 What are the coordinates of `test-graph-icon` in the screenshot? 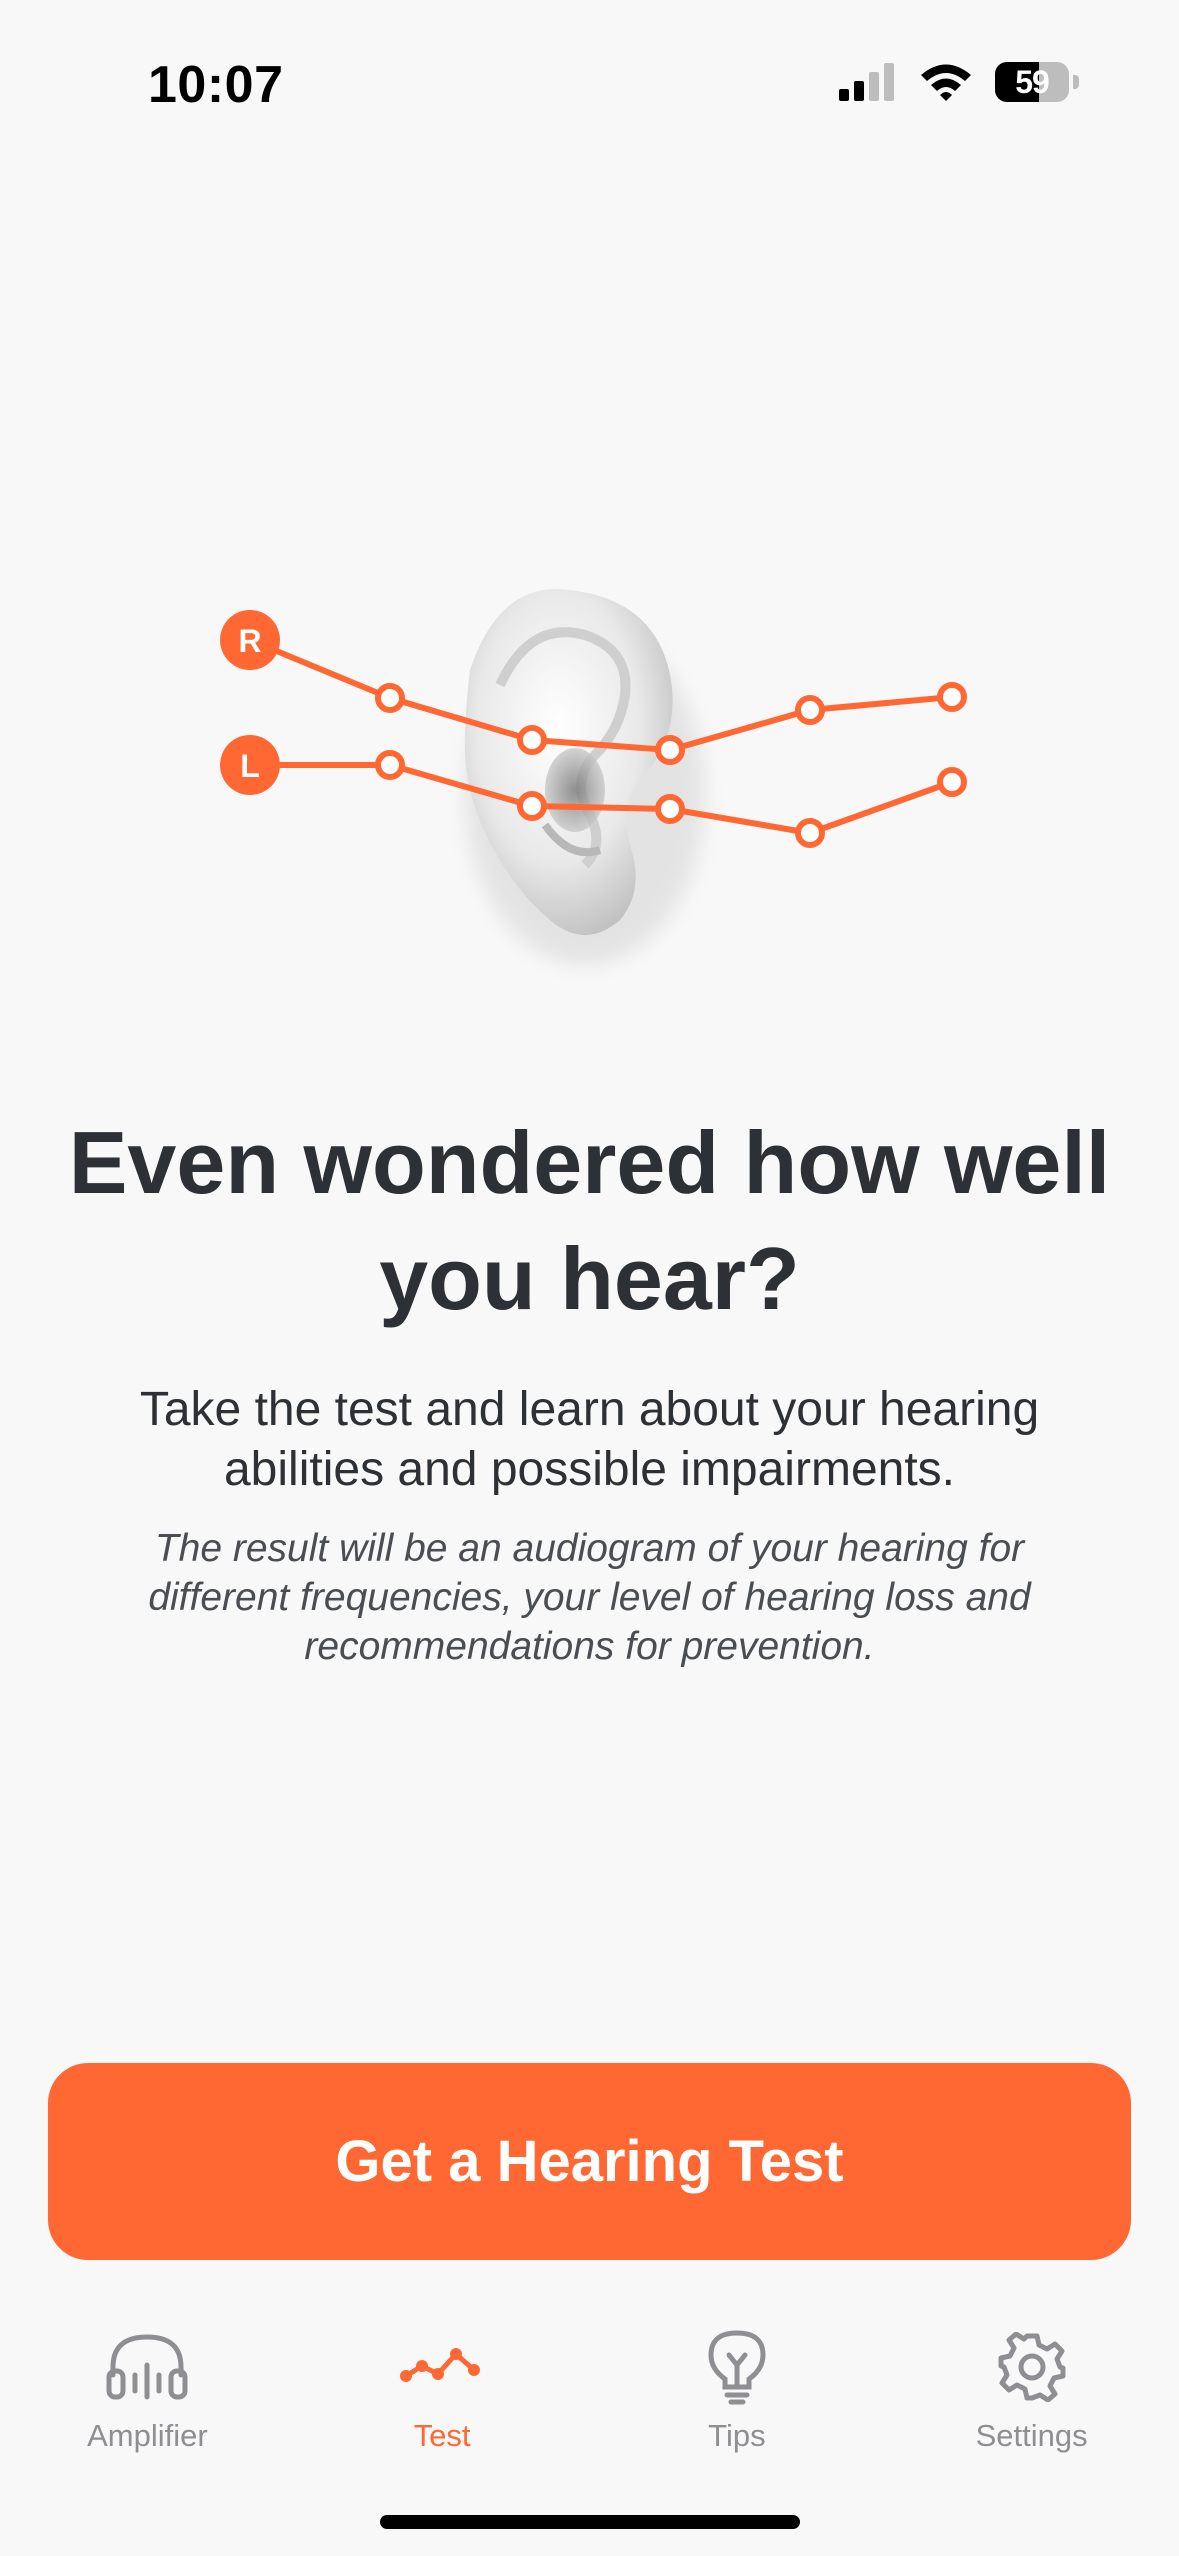 It's located at (442, 2367).